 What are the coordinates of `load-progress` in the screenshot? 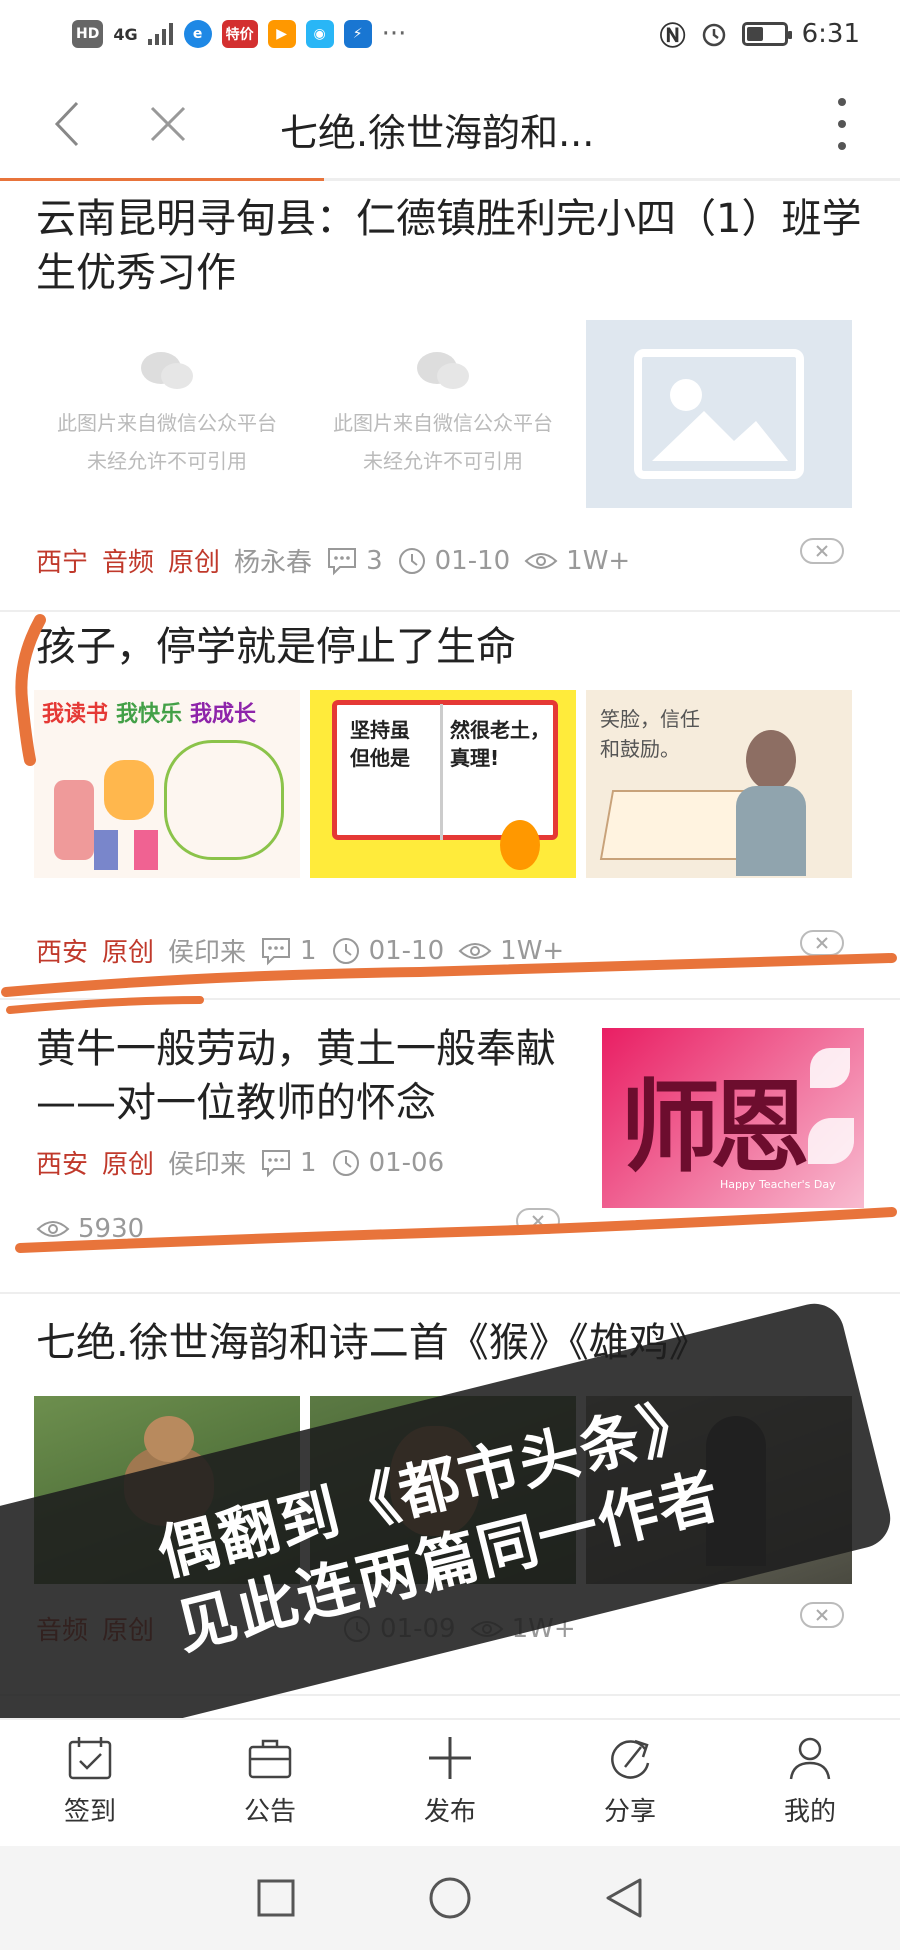 It's located at (450, 179).